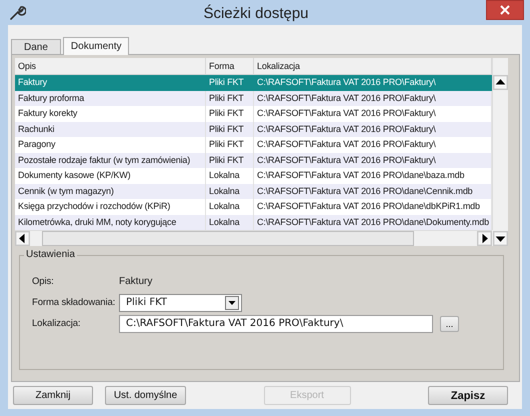 Image resolution: width=530 pixels, height=416 pixels. I want to click on scroll-left-icon, so click(22, 238).